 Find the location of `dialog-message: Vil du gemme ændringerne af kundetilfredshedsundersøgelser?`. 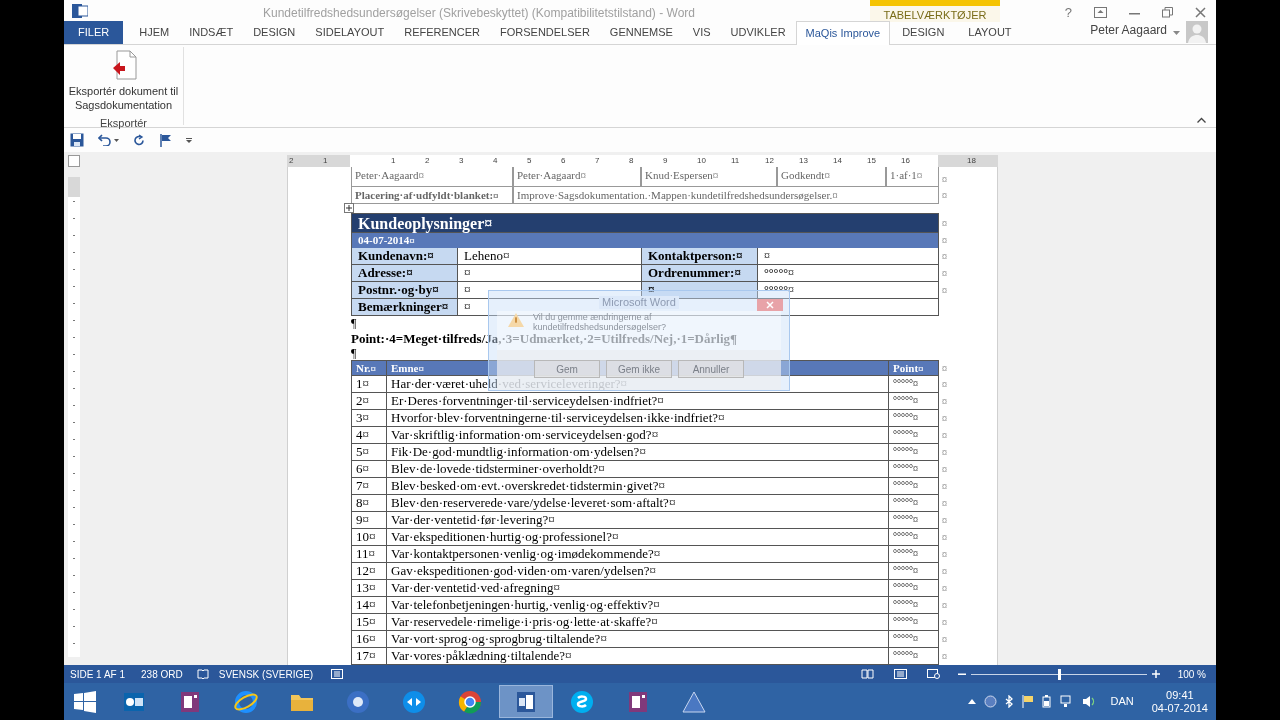

dialog-message: Vil du gemme ændringerne af kundetilfredshedsundersøgelser? is located at coordinates (600, 322).